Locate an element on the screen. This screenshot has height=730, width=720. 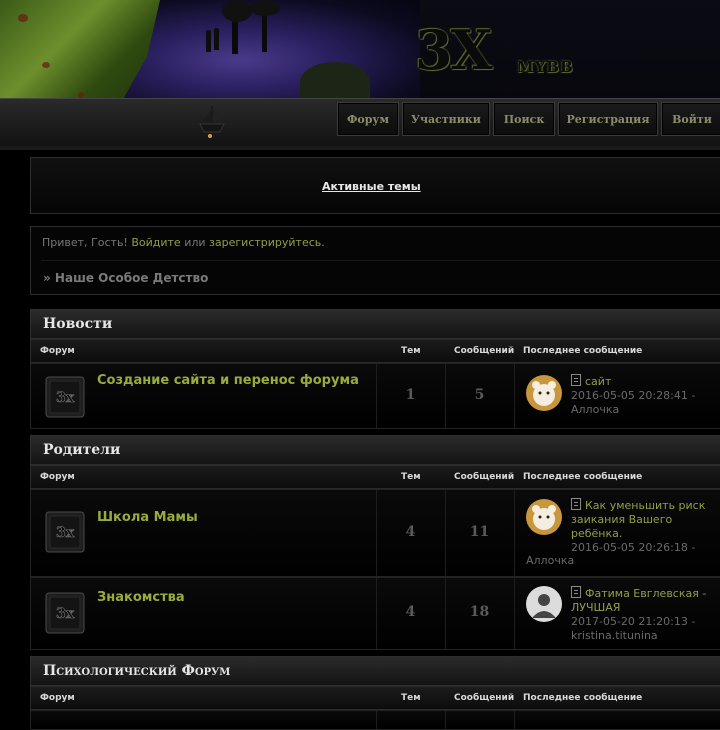
last-post-date: 2017-05-20 21:20:13 - is located at coordinates (633, 621).